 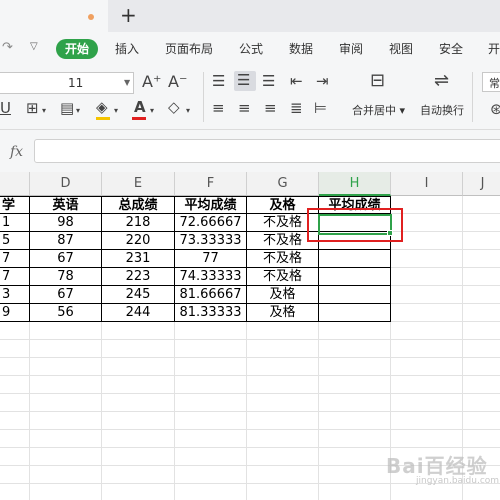 What do you see at coordinates (427, 184) in the screenshot?
I see `column-header-i: I` at bounding box center [427, 184].